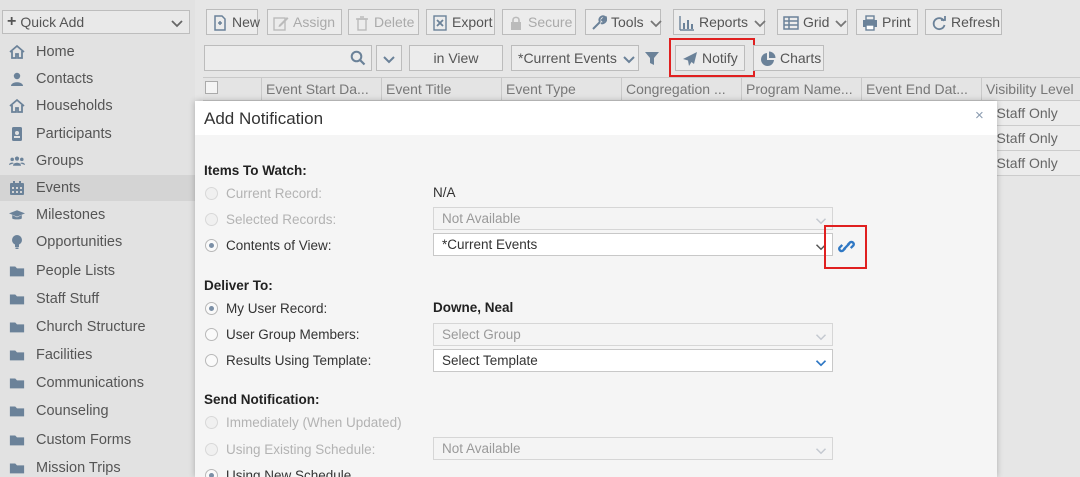  Describe the element at coordinates (211, 334) in the screenshot. I see `user-group-members-radio` at that location.